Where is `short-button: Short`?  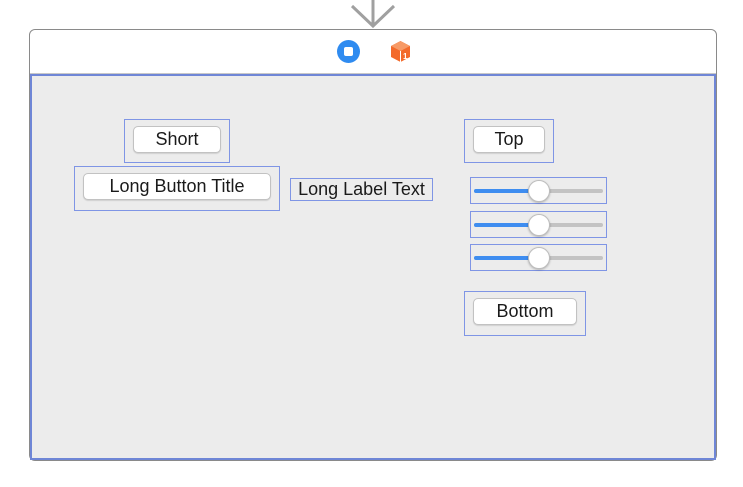
short-button: Short is located at coordinates (177, 139).